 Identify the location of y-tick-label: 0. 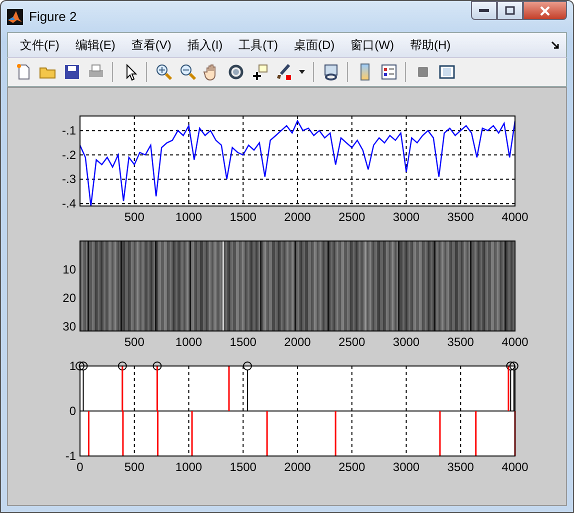
(72, 411).